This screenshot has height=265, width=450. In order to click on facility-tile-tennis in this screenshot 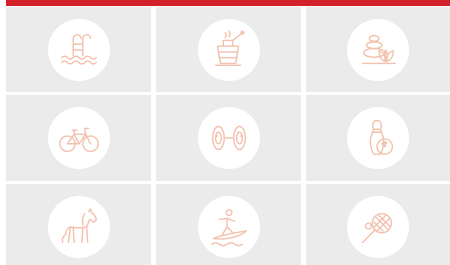, I will do `click(378, 224)`.